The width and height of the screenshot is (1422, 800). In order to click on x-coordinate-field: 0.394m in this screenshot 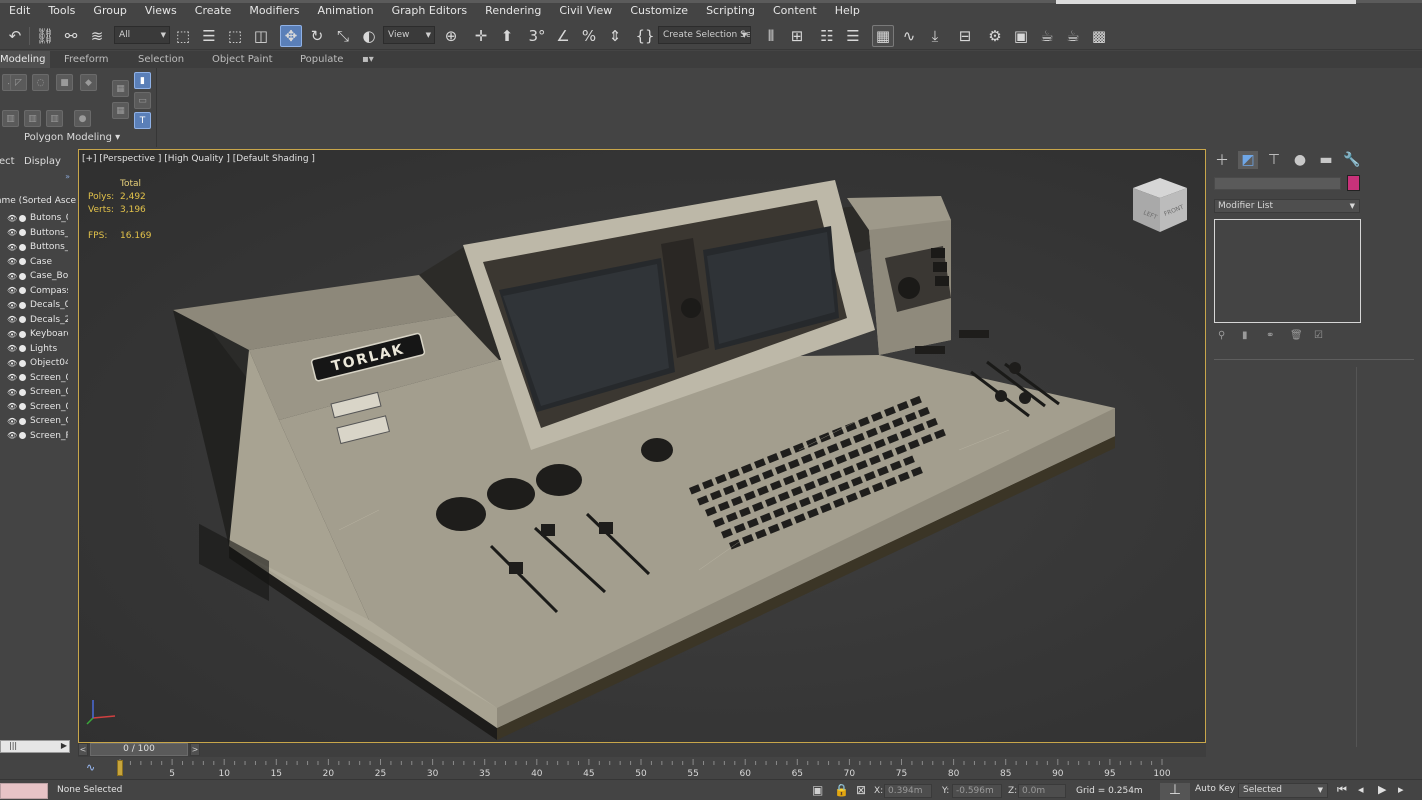, I will do `click(908, 791)`.